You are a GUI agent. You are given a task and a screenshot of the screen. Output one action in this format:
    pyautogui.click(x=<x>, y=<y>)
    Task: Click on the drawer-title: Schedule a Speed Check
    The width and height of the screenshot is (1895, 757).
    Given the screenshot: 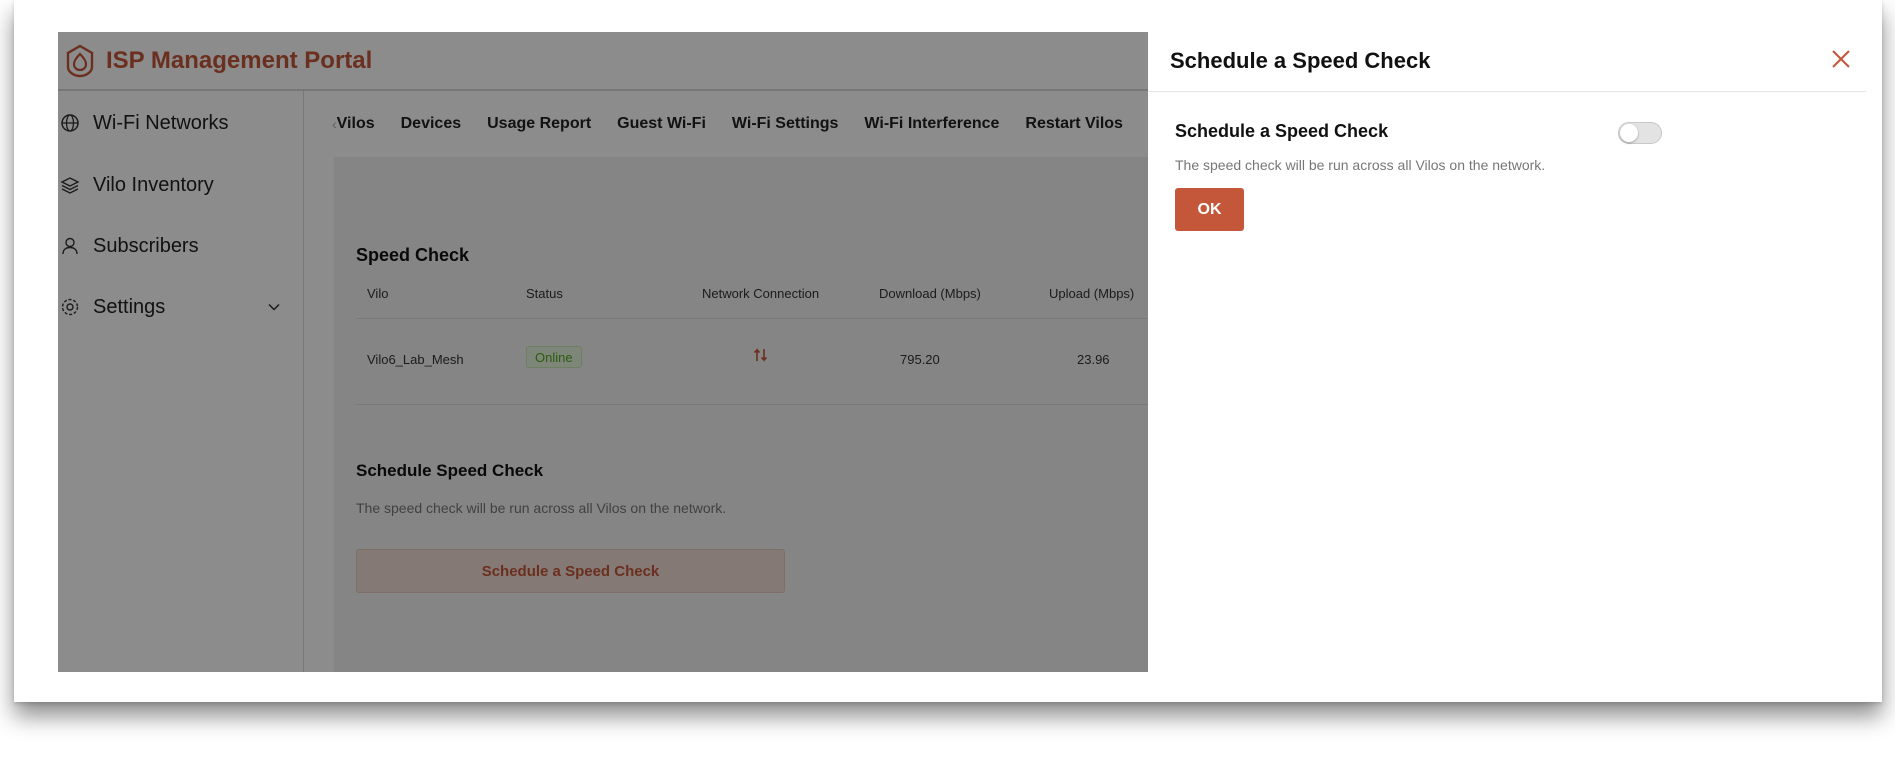 What is the action you would take?
    pyautogui.click(x=1300, y=60)
    